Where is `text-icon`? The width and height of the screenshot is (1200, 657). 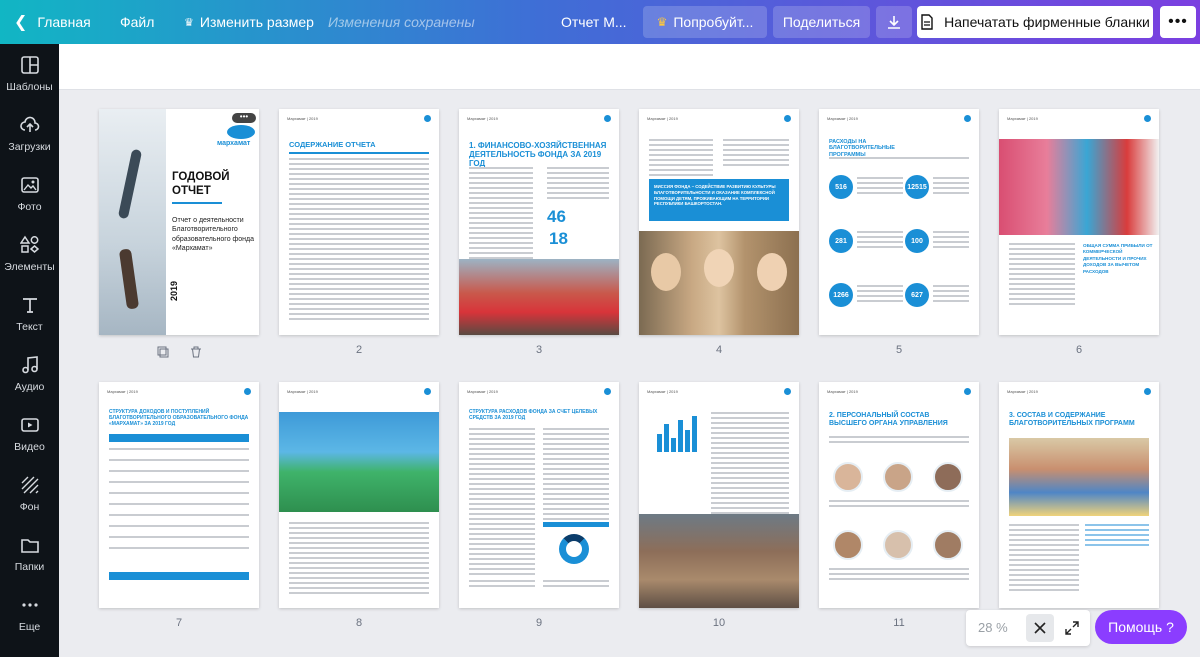
text-icon is located at coordinates (29, 305).